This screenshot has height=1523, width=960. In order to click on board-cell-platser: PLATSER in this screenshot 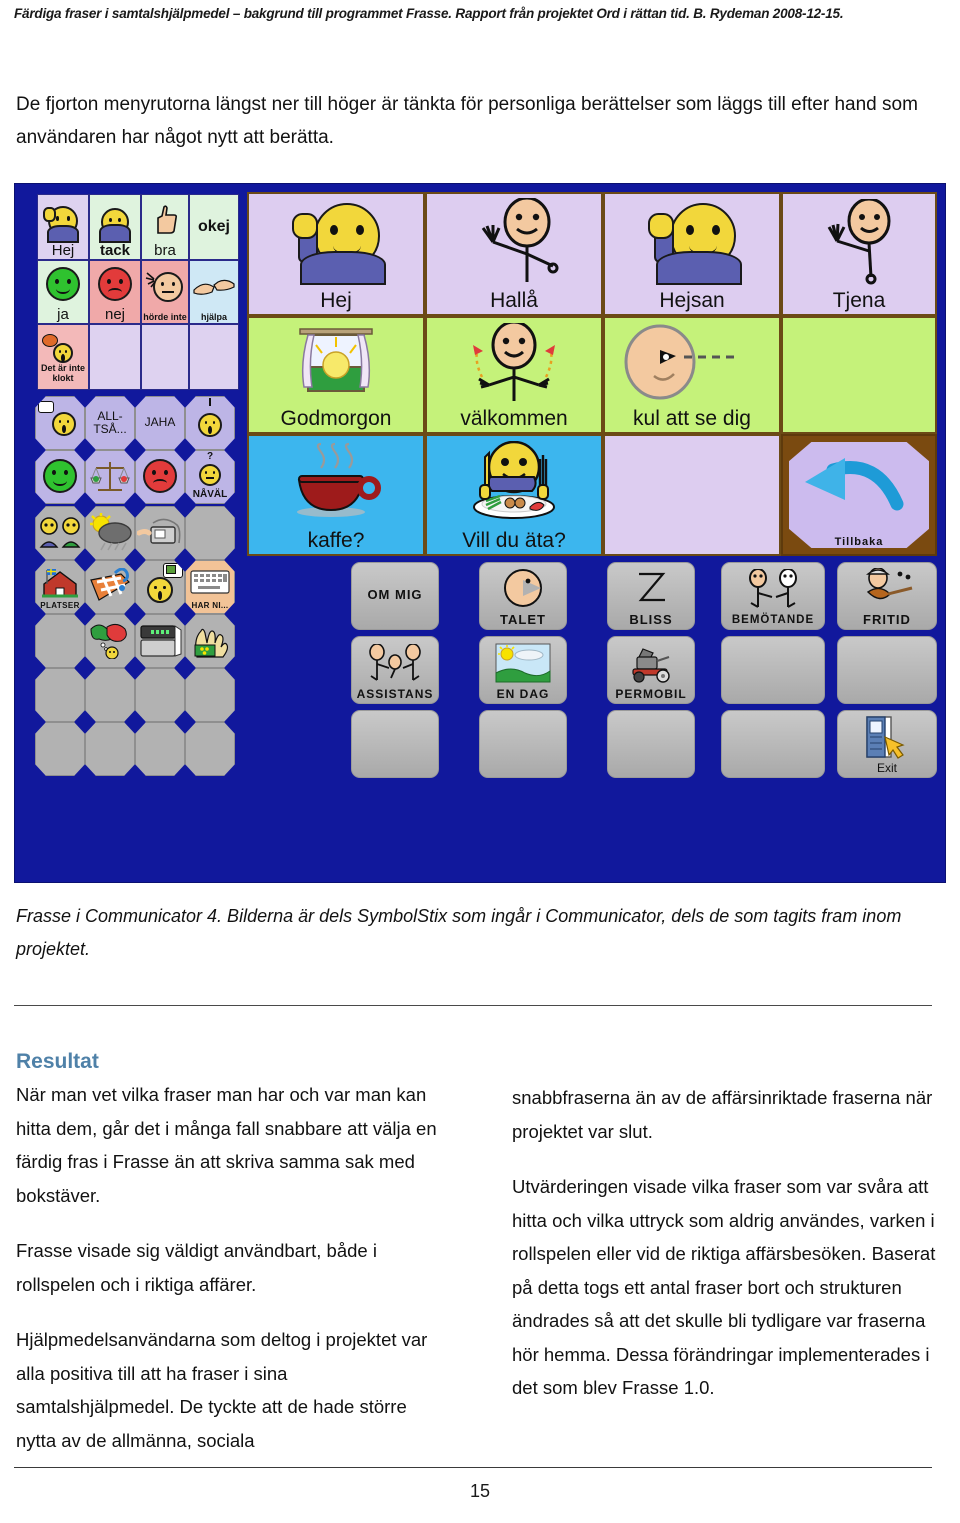, I will do `click(60, 587)`.